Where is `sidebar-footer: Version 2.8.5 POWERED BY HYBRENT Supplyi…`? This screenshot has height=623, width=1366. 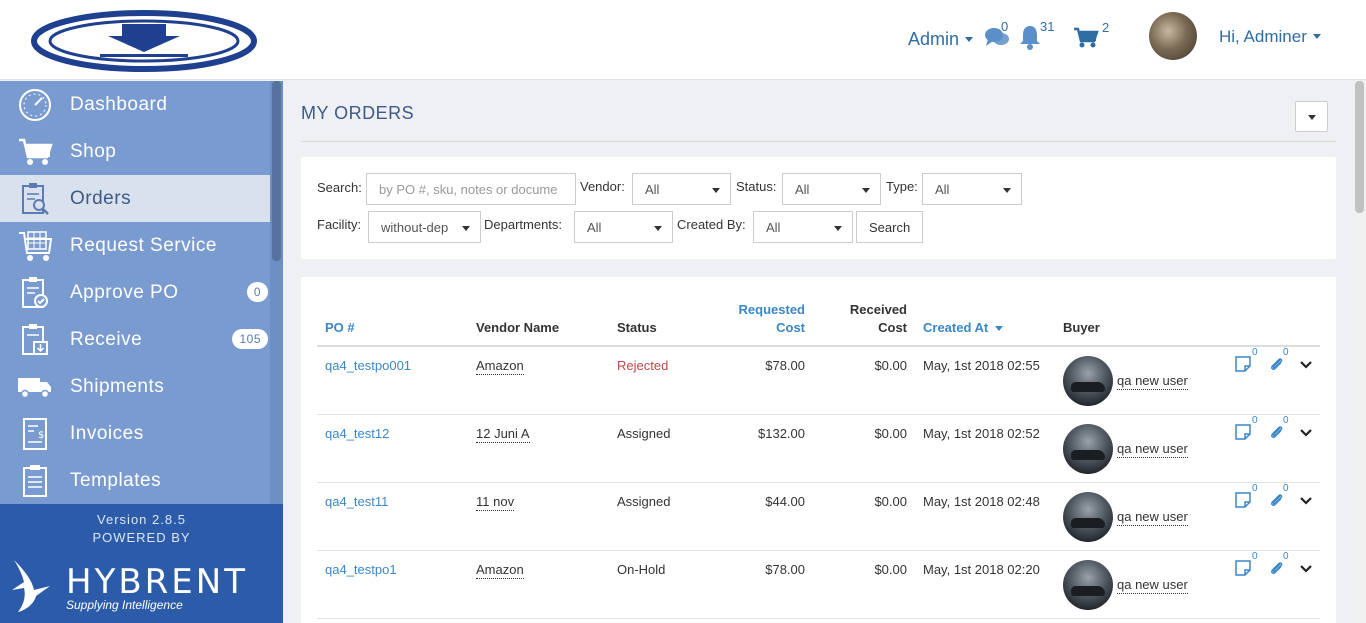
sidebar-footer: Version 2.8.5 POWERED BY HYBRENT Supplyi… is located at coordinates (141, 563).